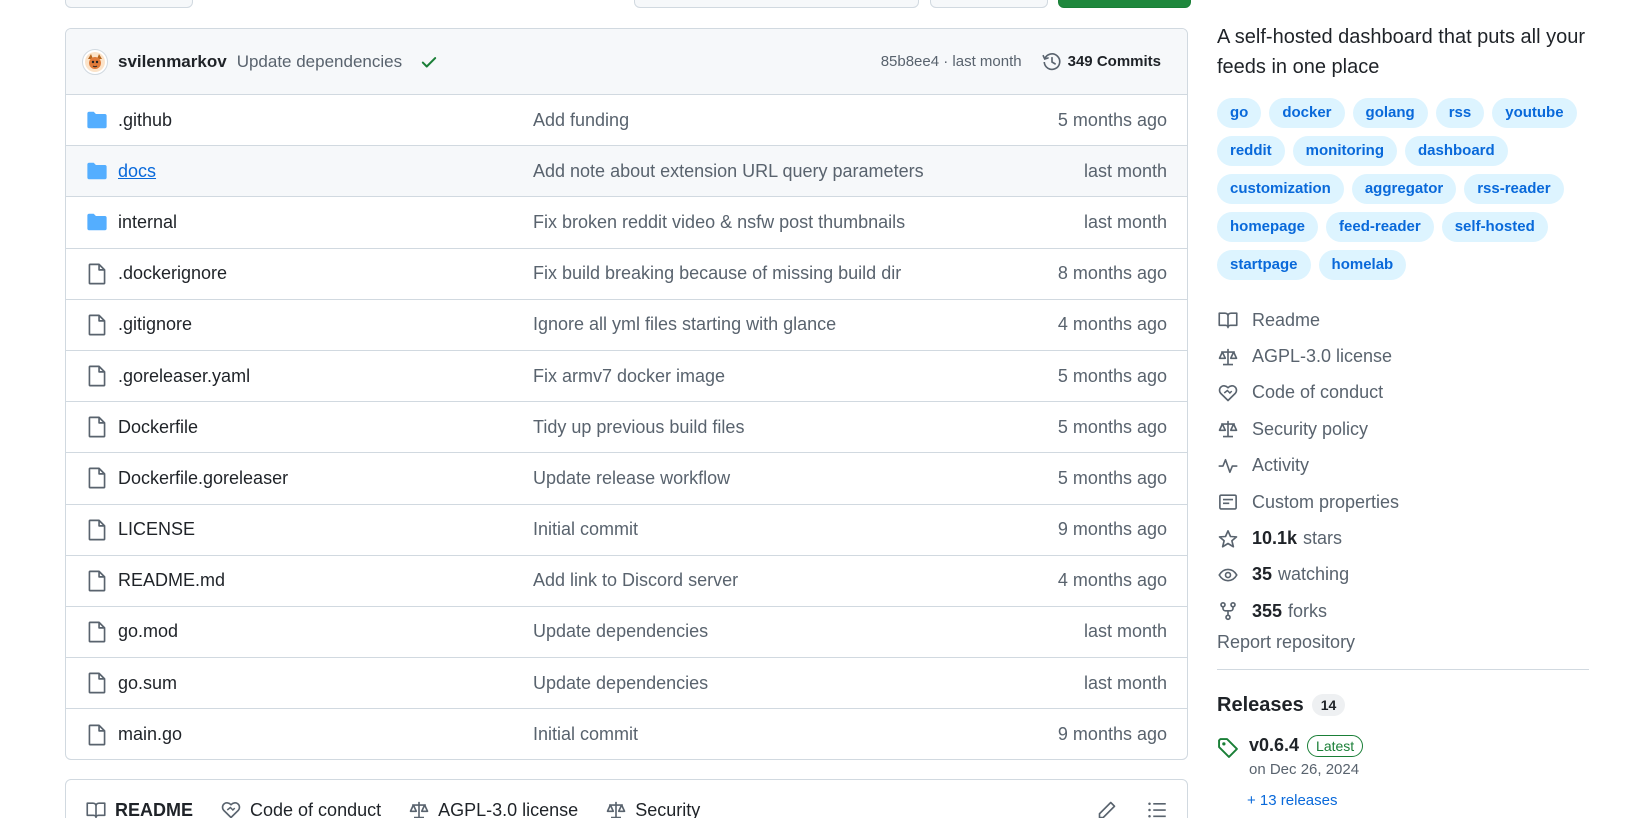  What do you see at coordinates (1403, 611) in the screenshot?
I see `meta-stat: 355 forks` at bounding box center [1403, 611].